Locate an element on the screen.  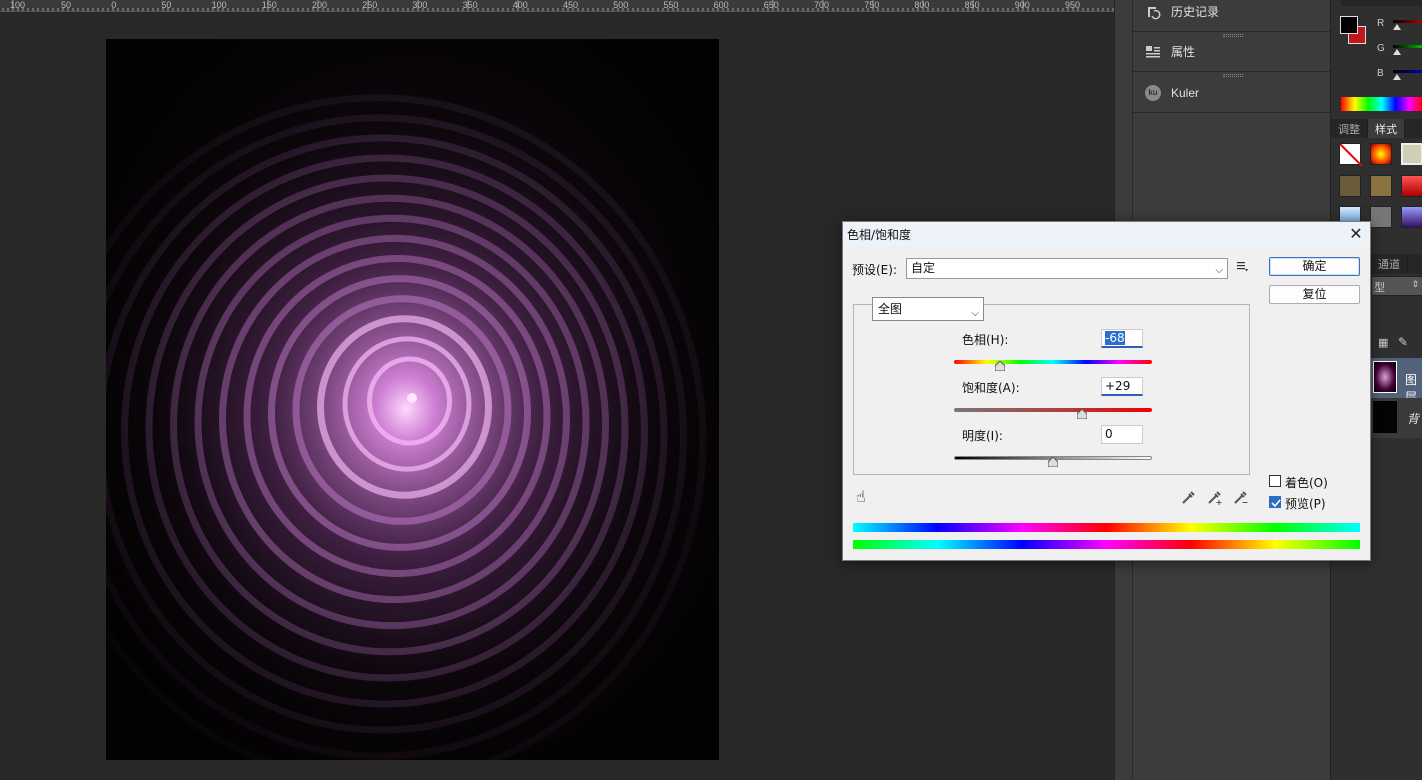
saturation-slider-thumb is located at coordinates (1081, 414).